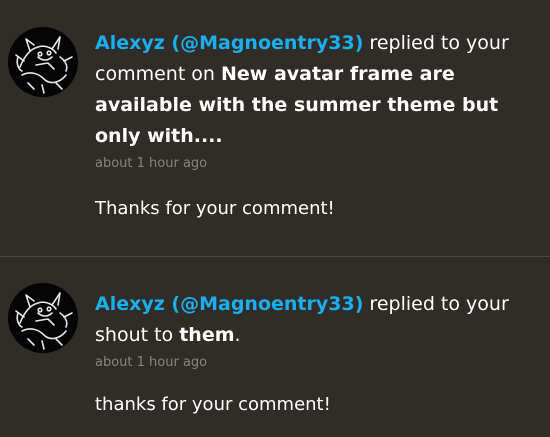 The width and height of the screenshot is (550, 437). What do you see at coordinates (215, 208) in the screenshot?
I see `reply-message: Thanks for your comment!` at bounding box center [215, 208].